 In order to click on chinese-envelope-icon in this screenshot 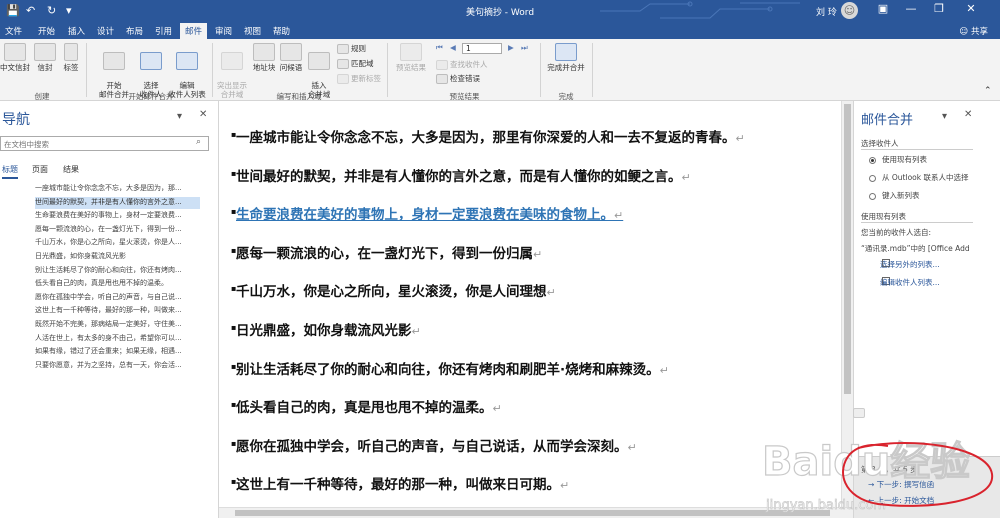, I will do `click(15, 52)`.